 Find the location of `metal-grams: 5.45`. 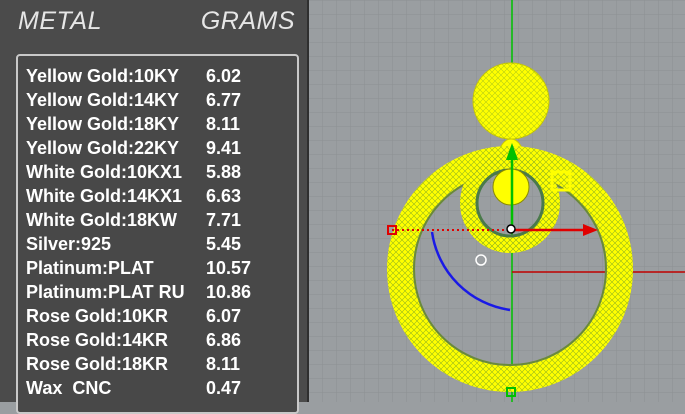

metal-grams: 5.45 is located at coordinates (224, 244).